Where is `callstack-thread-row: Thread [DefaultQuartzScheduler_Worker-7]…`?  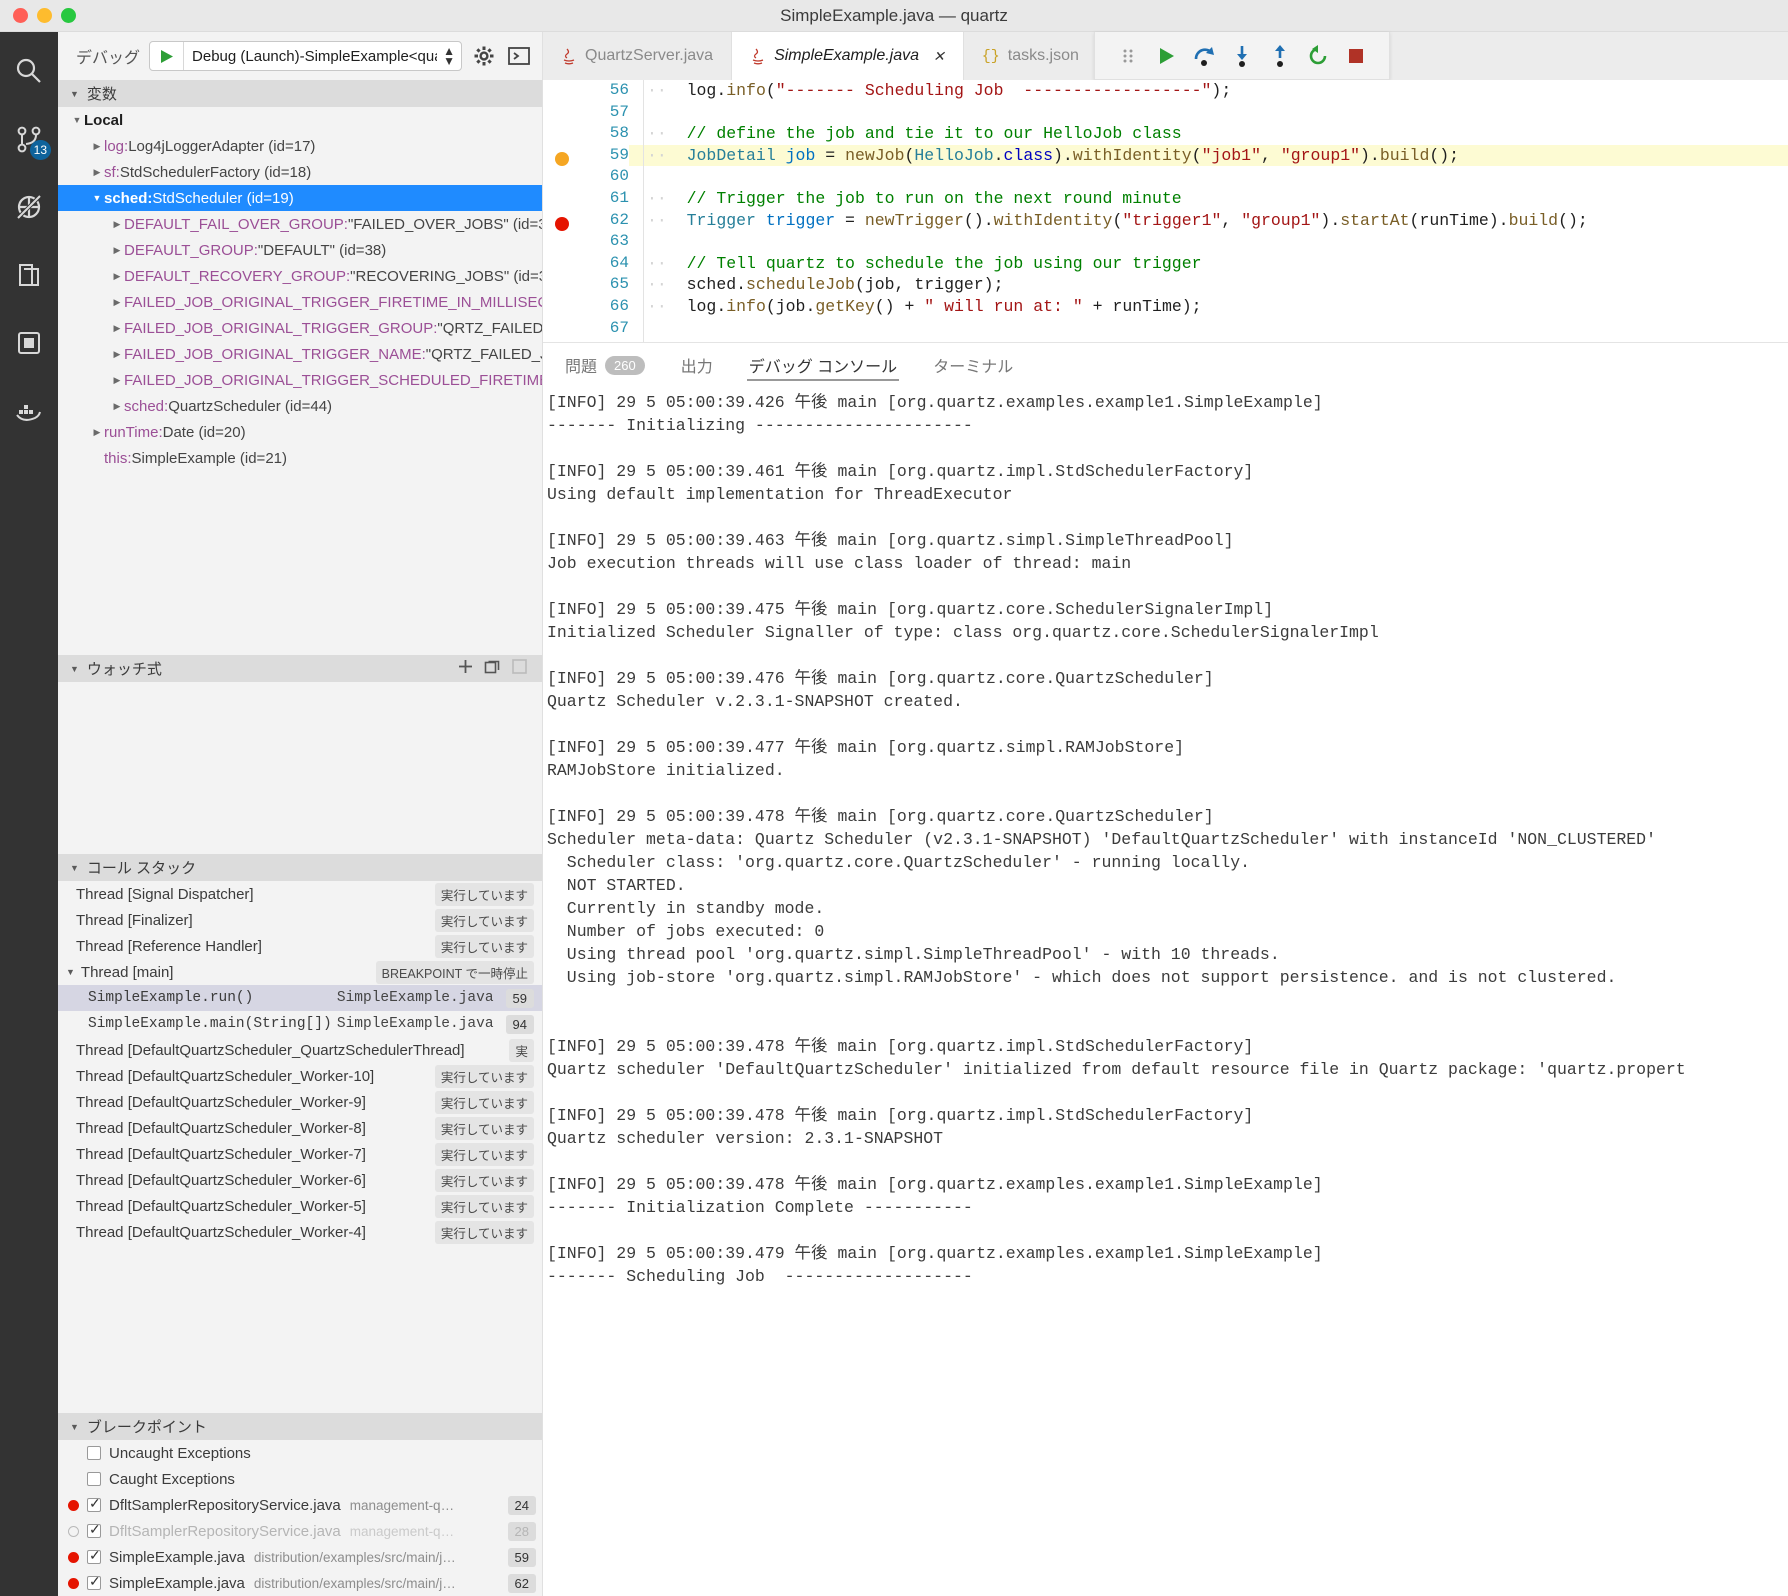 callstack-thread-row: Thread [DefaultQuartzScheduler_Worker-7]… is located at coordinates (300, 1154).